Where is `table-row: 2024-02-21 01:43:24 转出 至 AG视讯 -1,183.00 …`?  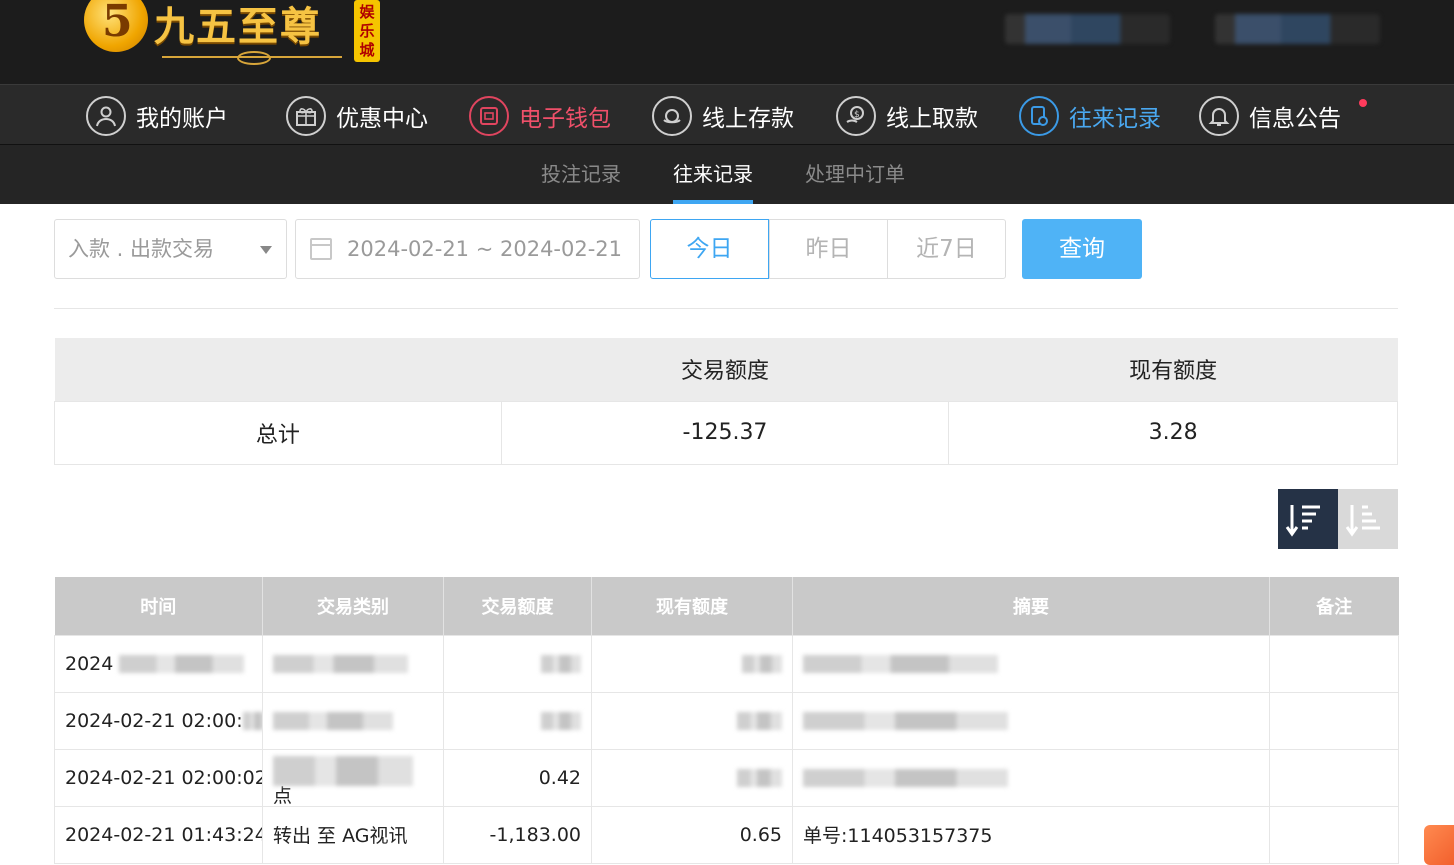
table-row: 2024-02-21 01:43:24 转出 至 AG视讯 -1,183.00 … is located at coordinates (726, 834).